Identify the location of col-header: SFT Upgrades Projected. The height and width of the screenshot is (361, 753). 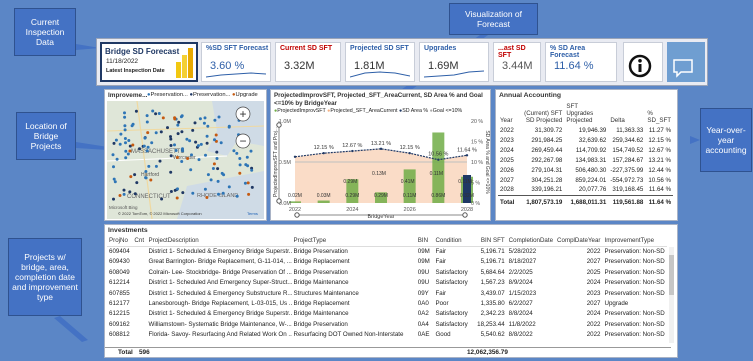
(586, 113).